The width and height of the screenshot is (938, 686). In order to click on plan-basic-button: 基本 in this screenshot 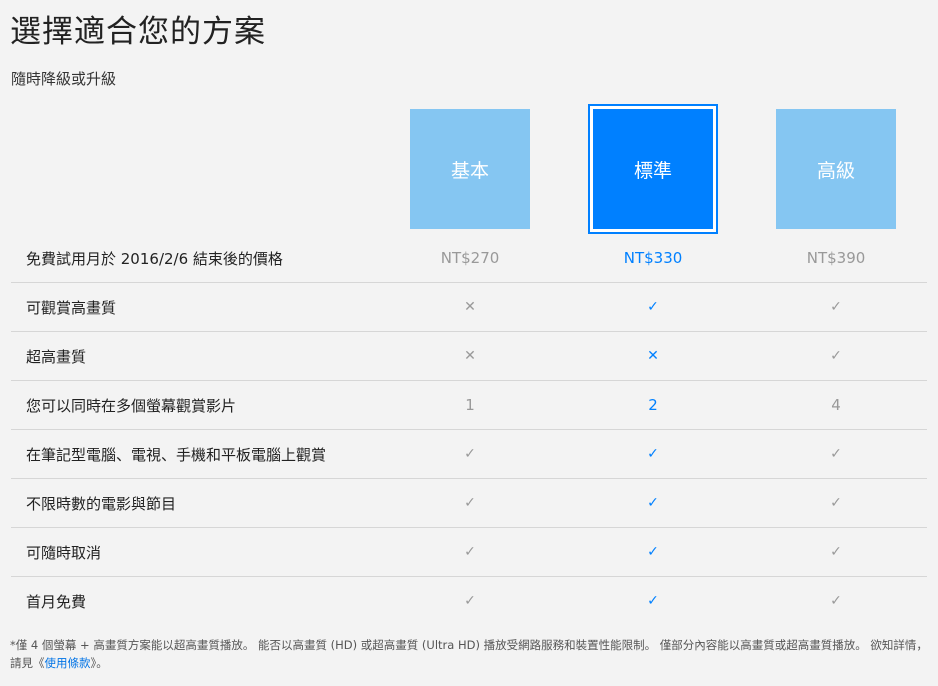, I will do `click(470, 169)`.